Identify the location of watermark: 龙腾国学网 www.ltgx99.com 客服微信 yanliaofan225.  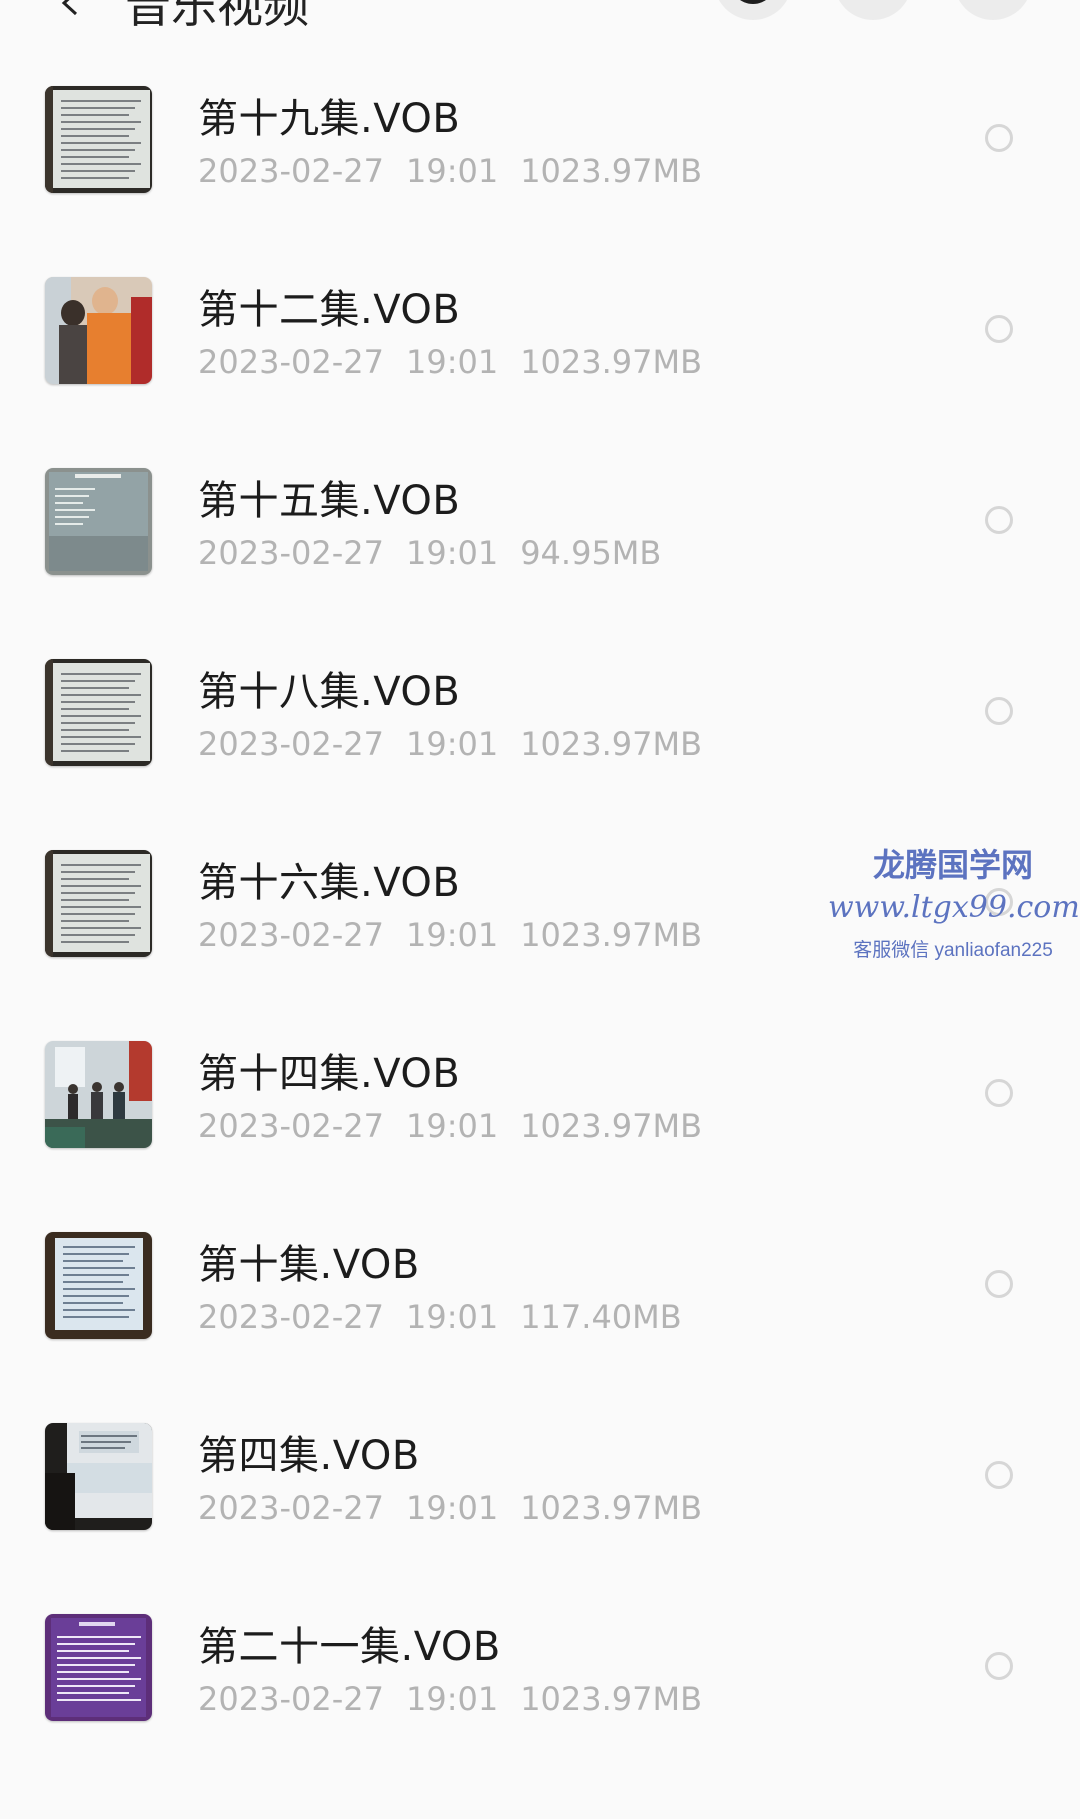
(954, 901).